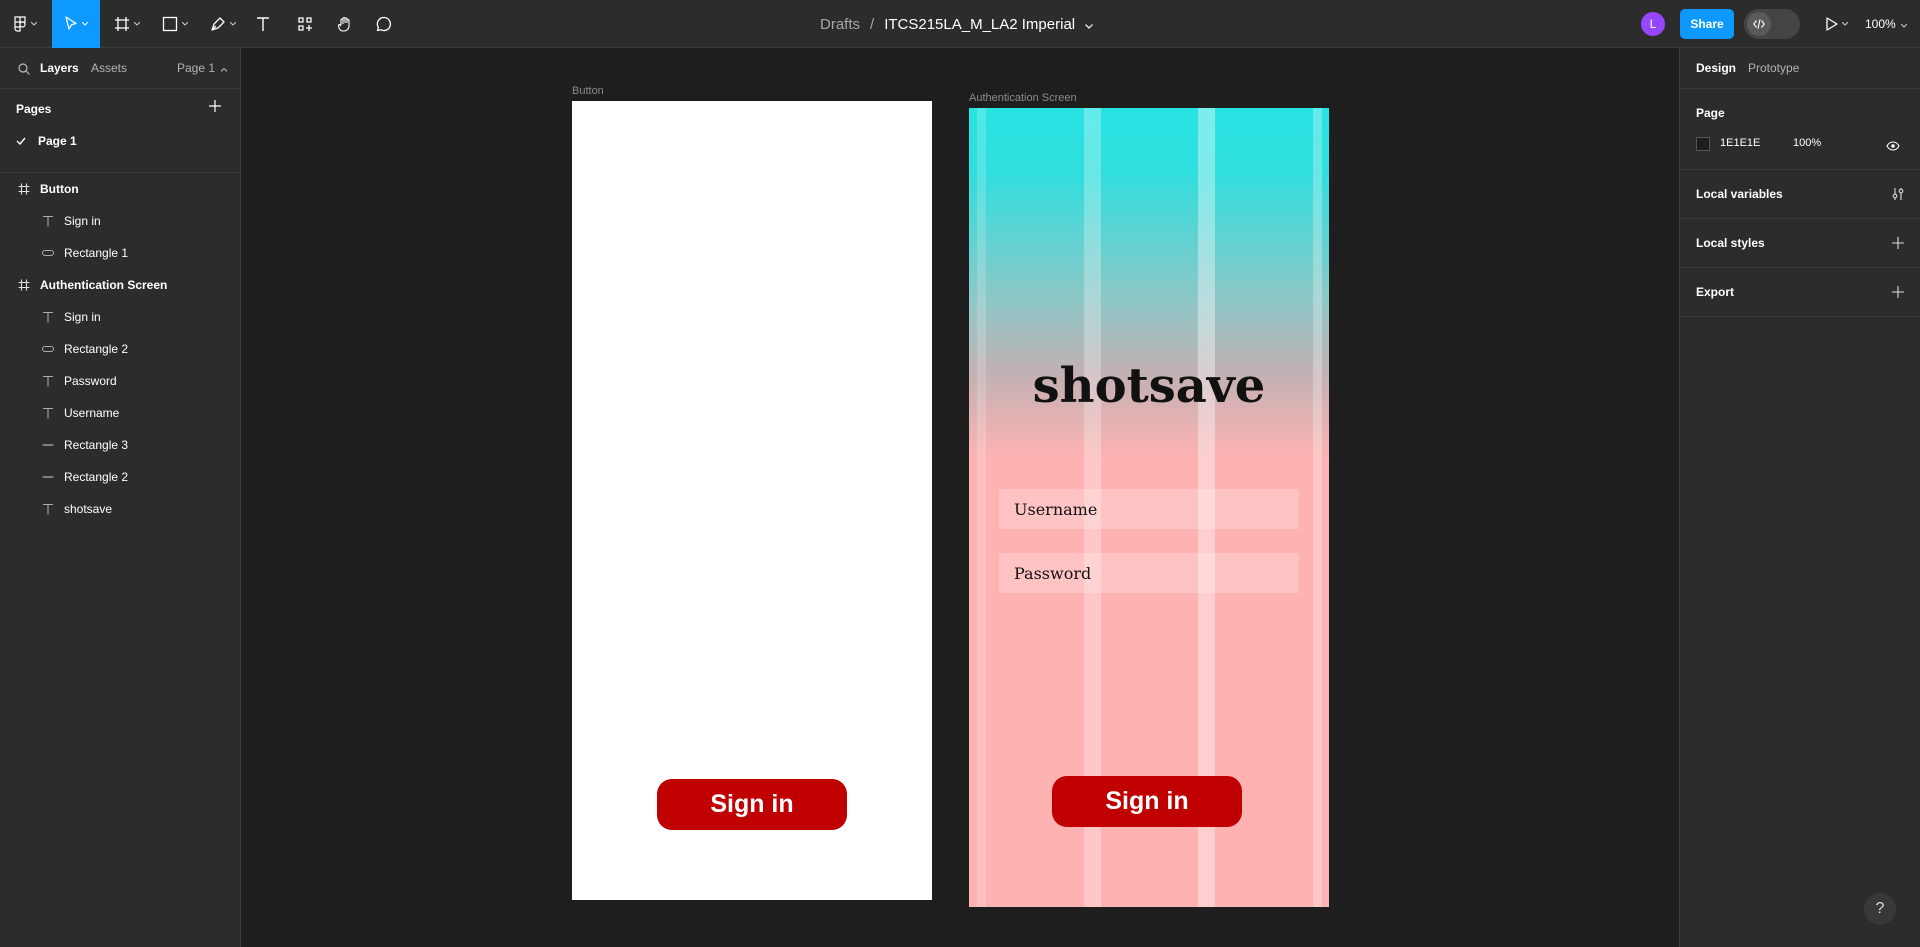 This screenshot has height=947, width=1920. What do you see at coordinates (263, 24) in the screenshot?
I see `text-tool-button` at bounding box center [263, 24].